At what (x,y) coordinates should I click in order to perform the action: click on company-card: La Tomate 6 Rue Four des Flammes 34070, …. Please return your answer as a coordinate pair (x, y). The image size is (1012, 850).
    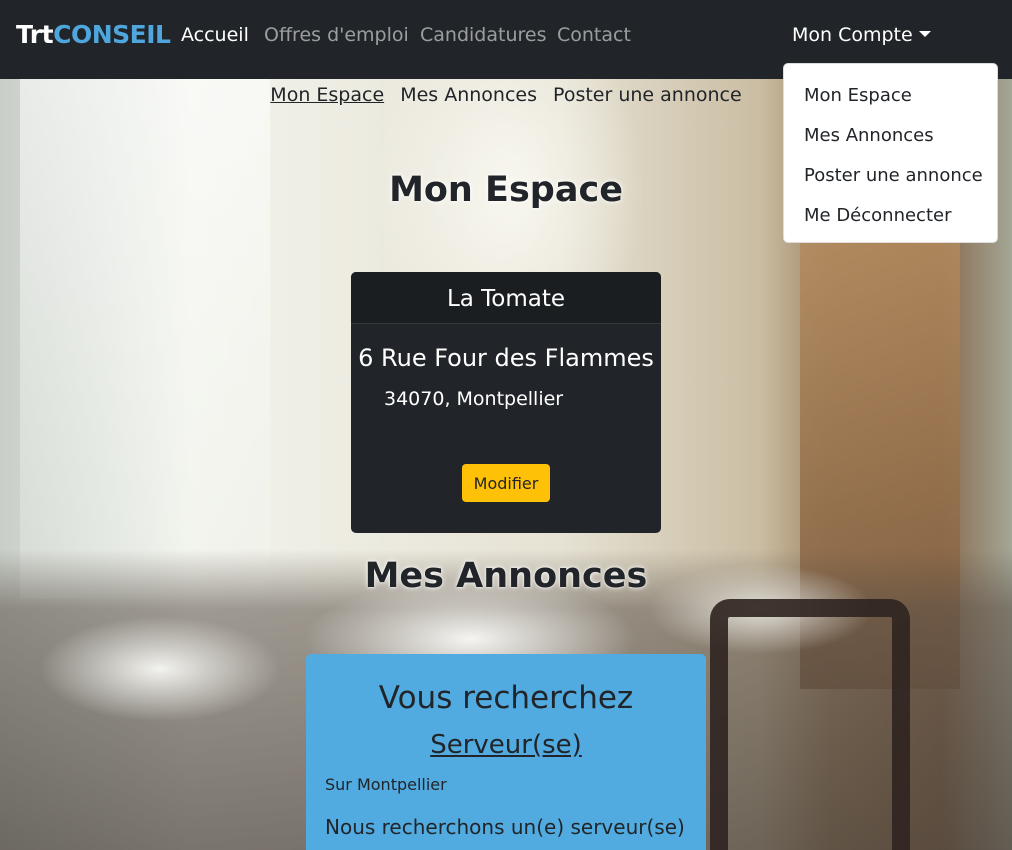
    Looking at the image, I should click on (506, 402).